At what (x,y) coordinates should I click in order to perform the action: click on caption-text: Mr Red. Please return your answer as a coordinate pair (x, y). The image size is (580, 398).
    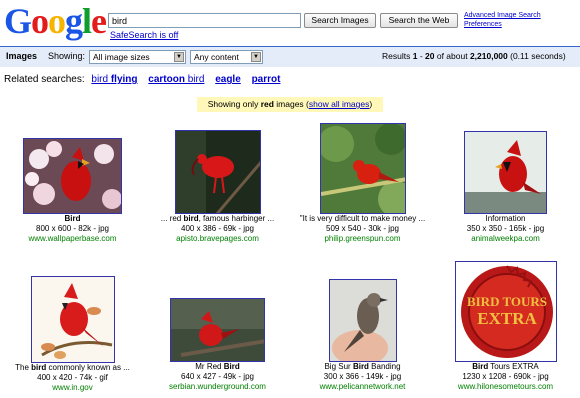
    Looking at the image, I should click on (209, 366).